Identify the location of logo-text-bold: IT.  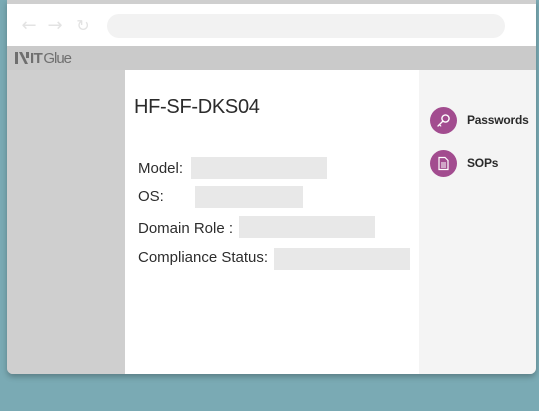
(36, 58).